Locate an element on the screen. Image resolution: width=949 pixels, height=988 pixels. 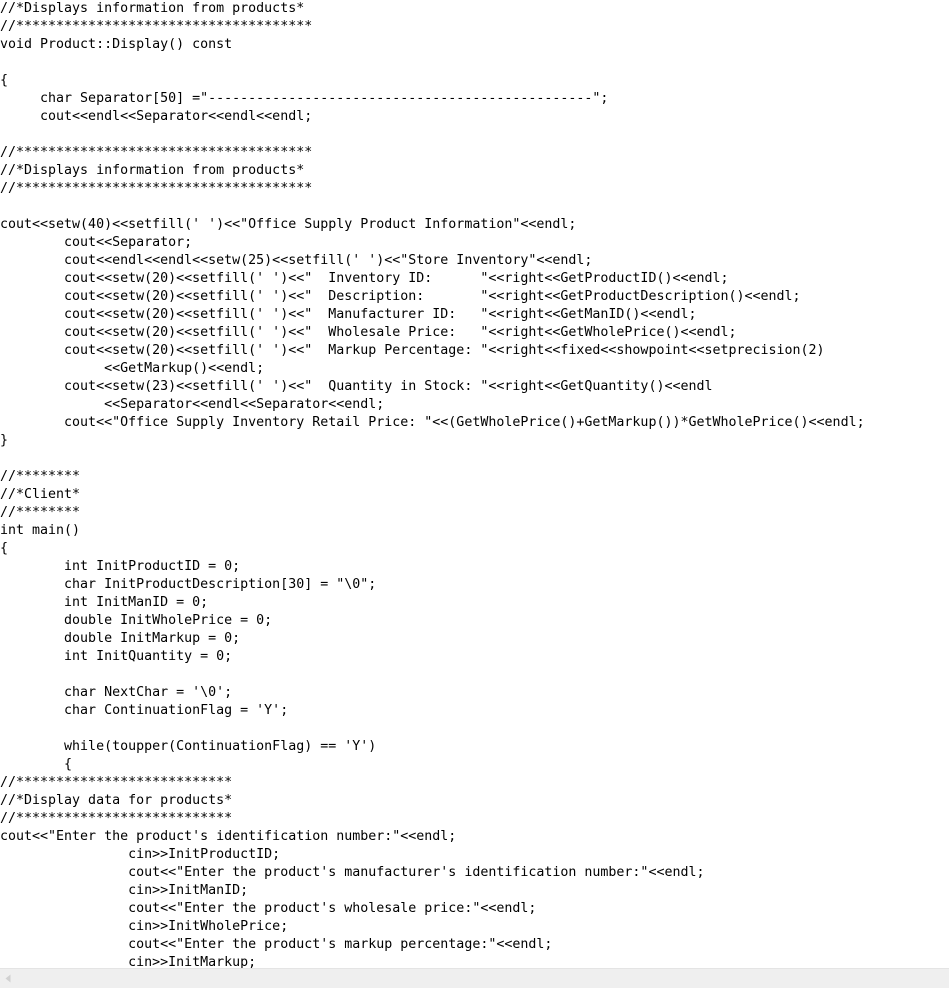
code-line: cin>>InitMarkup; is located at coordinates (128, 961).